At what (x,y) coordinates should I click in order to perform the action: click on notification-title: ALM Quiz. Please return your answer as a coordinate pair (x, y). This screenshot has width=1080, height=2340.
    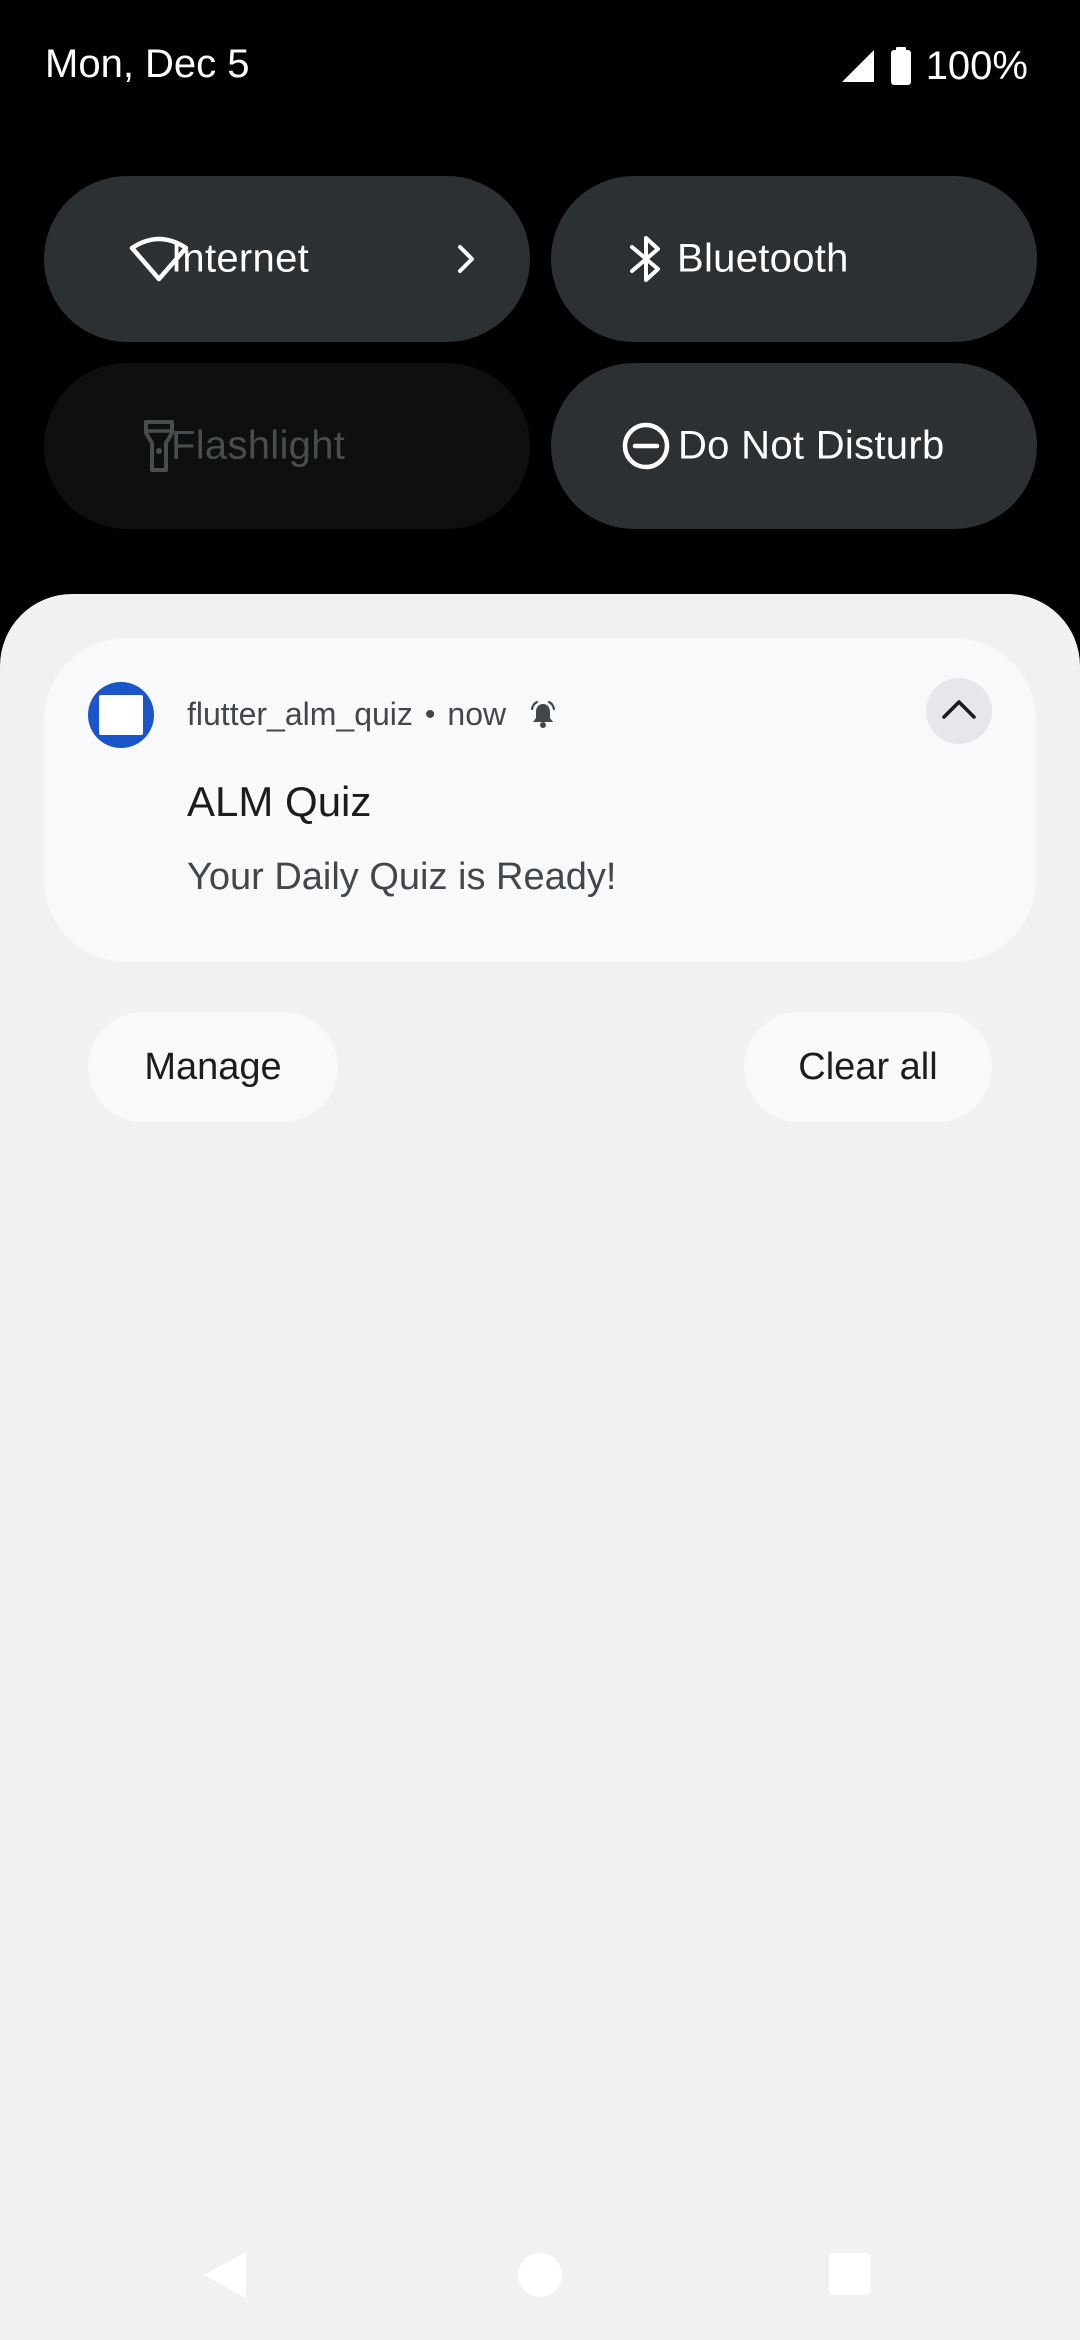
    Looking at the image, I should click on (279, 801).